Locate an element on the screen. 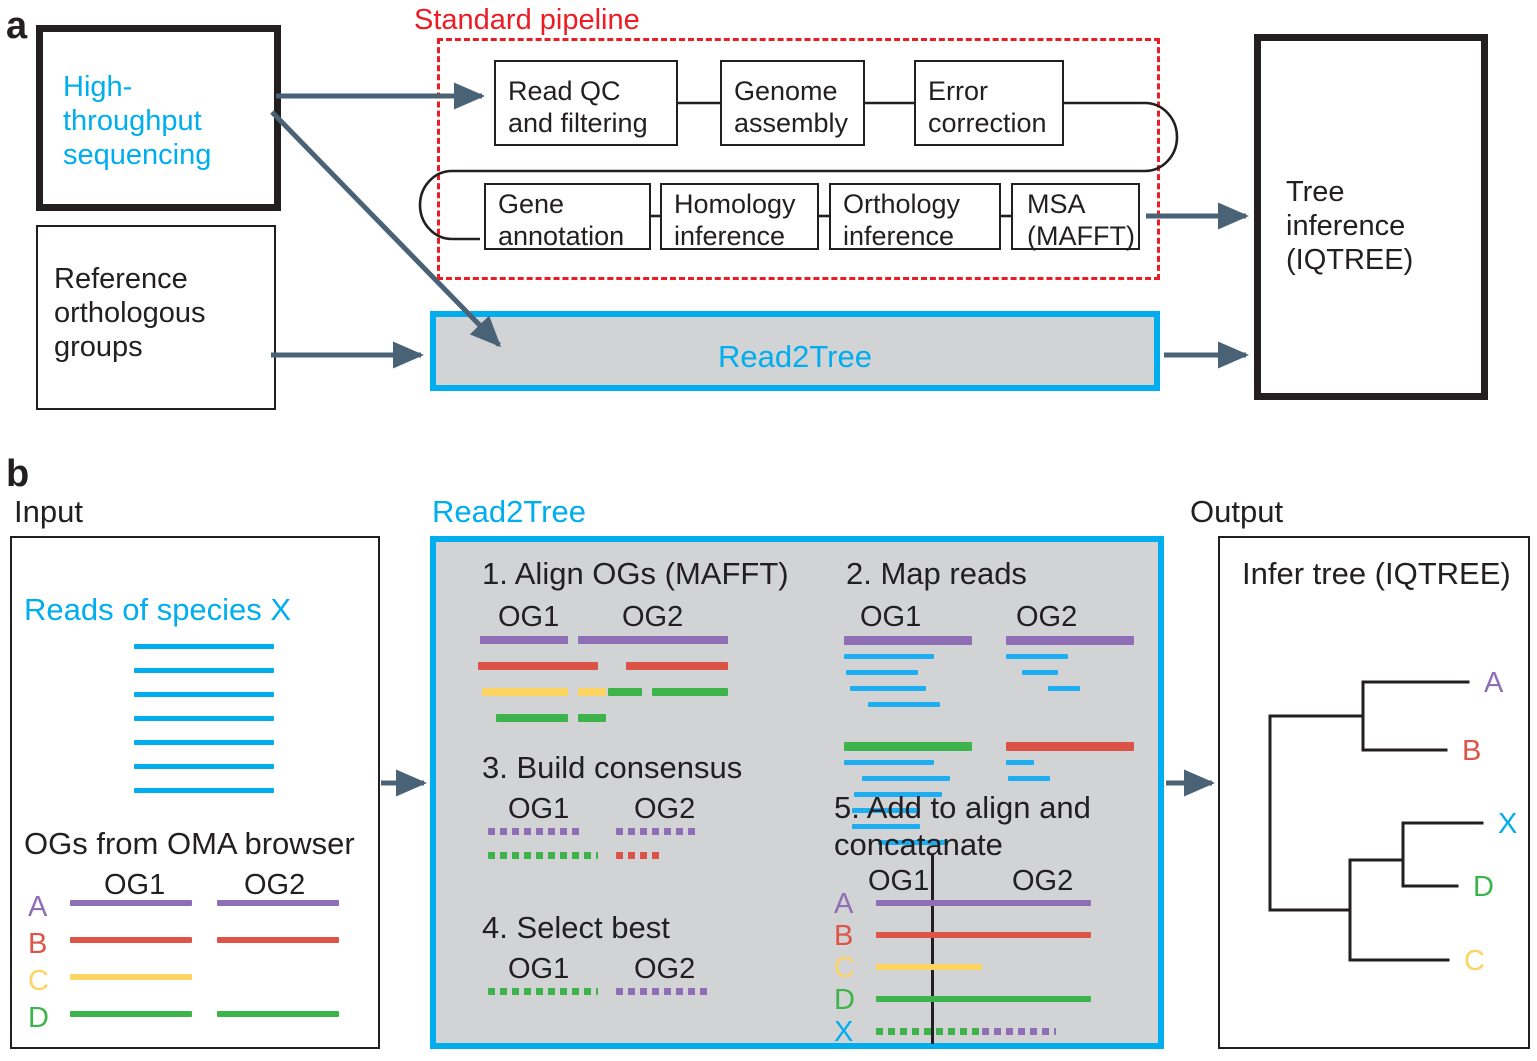 This screenshot has height=1061, width=1537. step-box-homology-inference: Homology inference is located at coordinates (739, 217).